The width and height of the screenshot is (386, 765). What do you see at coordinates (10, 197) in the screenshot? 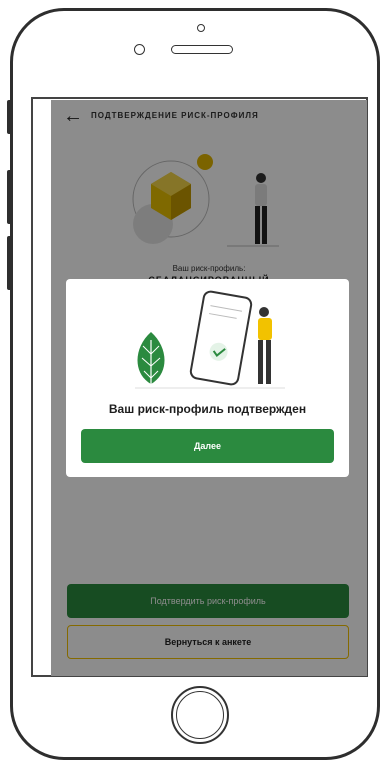
I see `phone-volume-up-button` at bounding box center [10, 197].